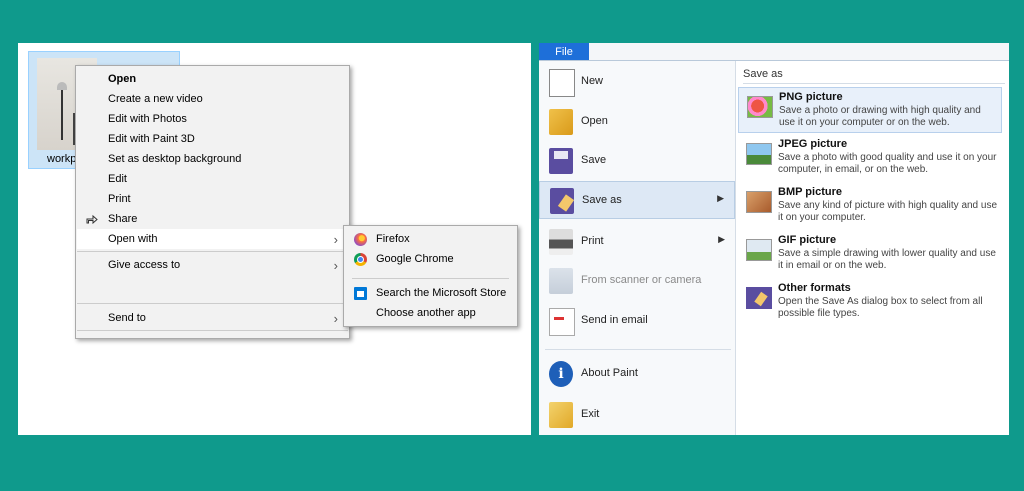 The image size is (1024, 491). What do you see at coordinates (561, 122) in the screenshot?
I see `open-folder-icon` at bounding box center [561, 122].